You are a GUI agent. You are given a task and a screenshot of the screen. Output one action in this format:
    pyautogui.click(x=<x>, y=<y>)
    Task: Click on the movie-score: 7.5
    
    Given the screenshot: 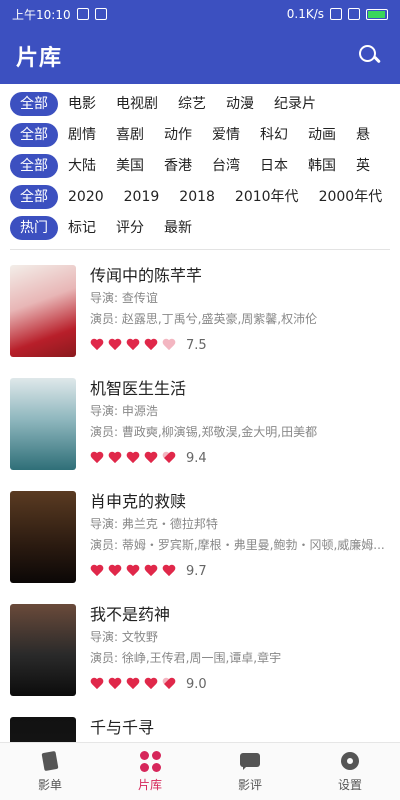 What is the action you would take?
    pyautogui.click(x=196, y=345)
    